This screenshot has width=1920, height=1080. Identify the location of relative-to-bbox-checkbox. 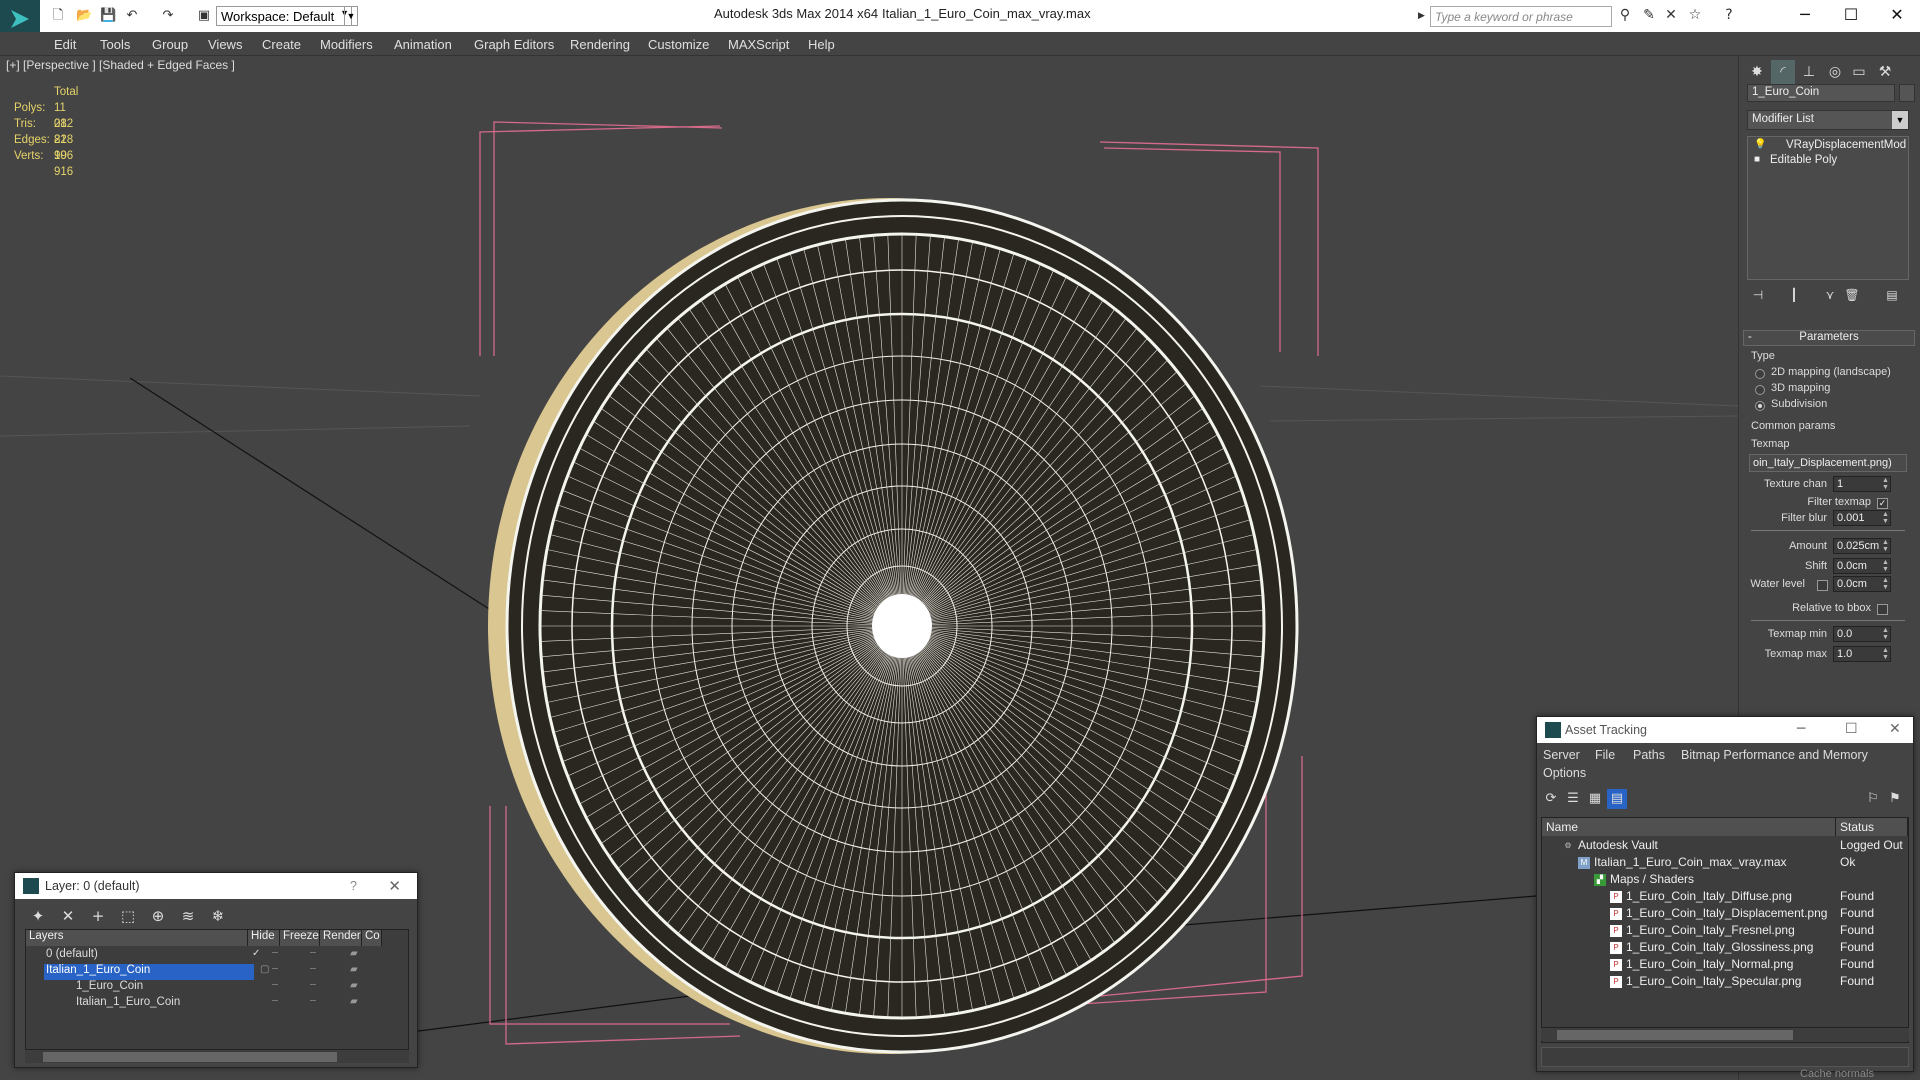
(1882, 609).